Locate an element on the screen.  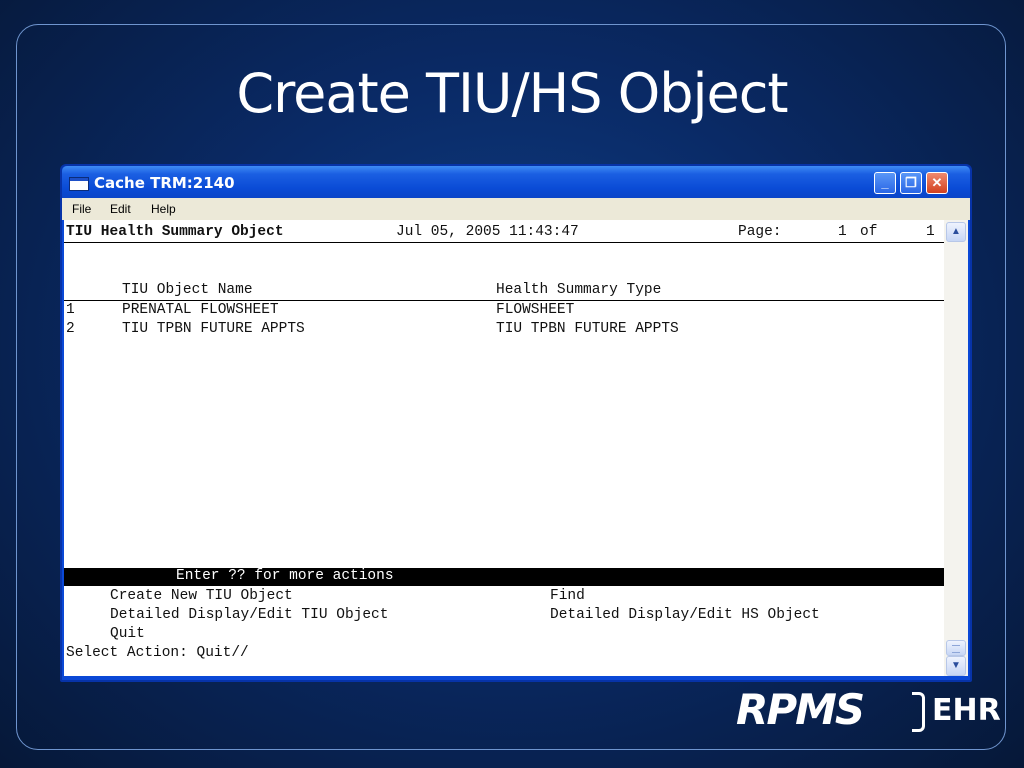
menu-bar: File Edit Help is located at coordinates (516, 209).